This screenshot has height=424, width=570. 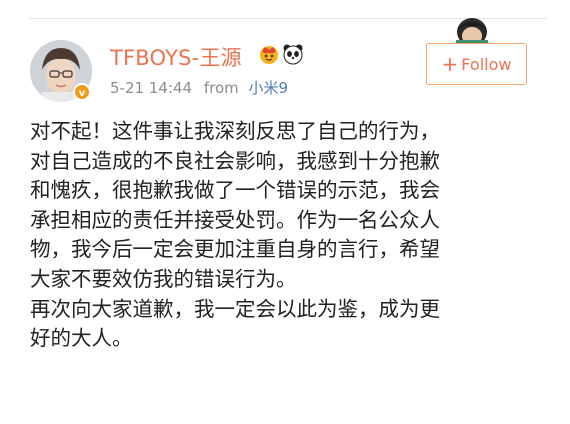 I want to click on verified-badge-icon: v, so click(x=82, y=92).